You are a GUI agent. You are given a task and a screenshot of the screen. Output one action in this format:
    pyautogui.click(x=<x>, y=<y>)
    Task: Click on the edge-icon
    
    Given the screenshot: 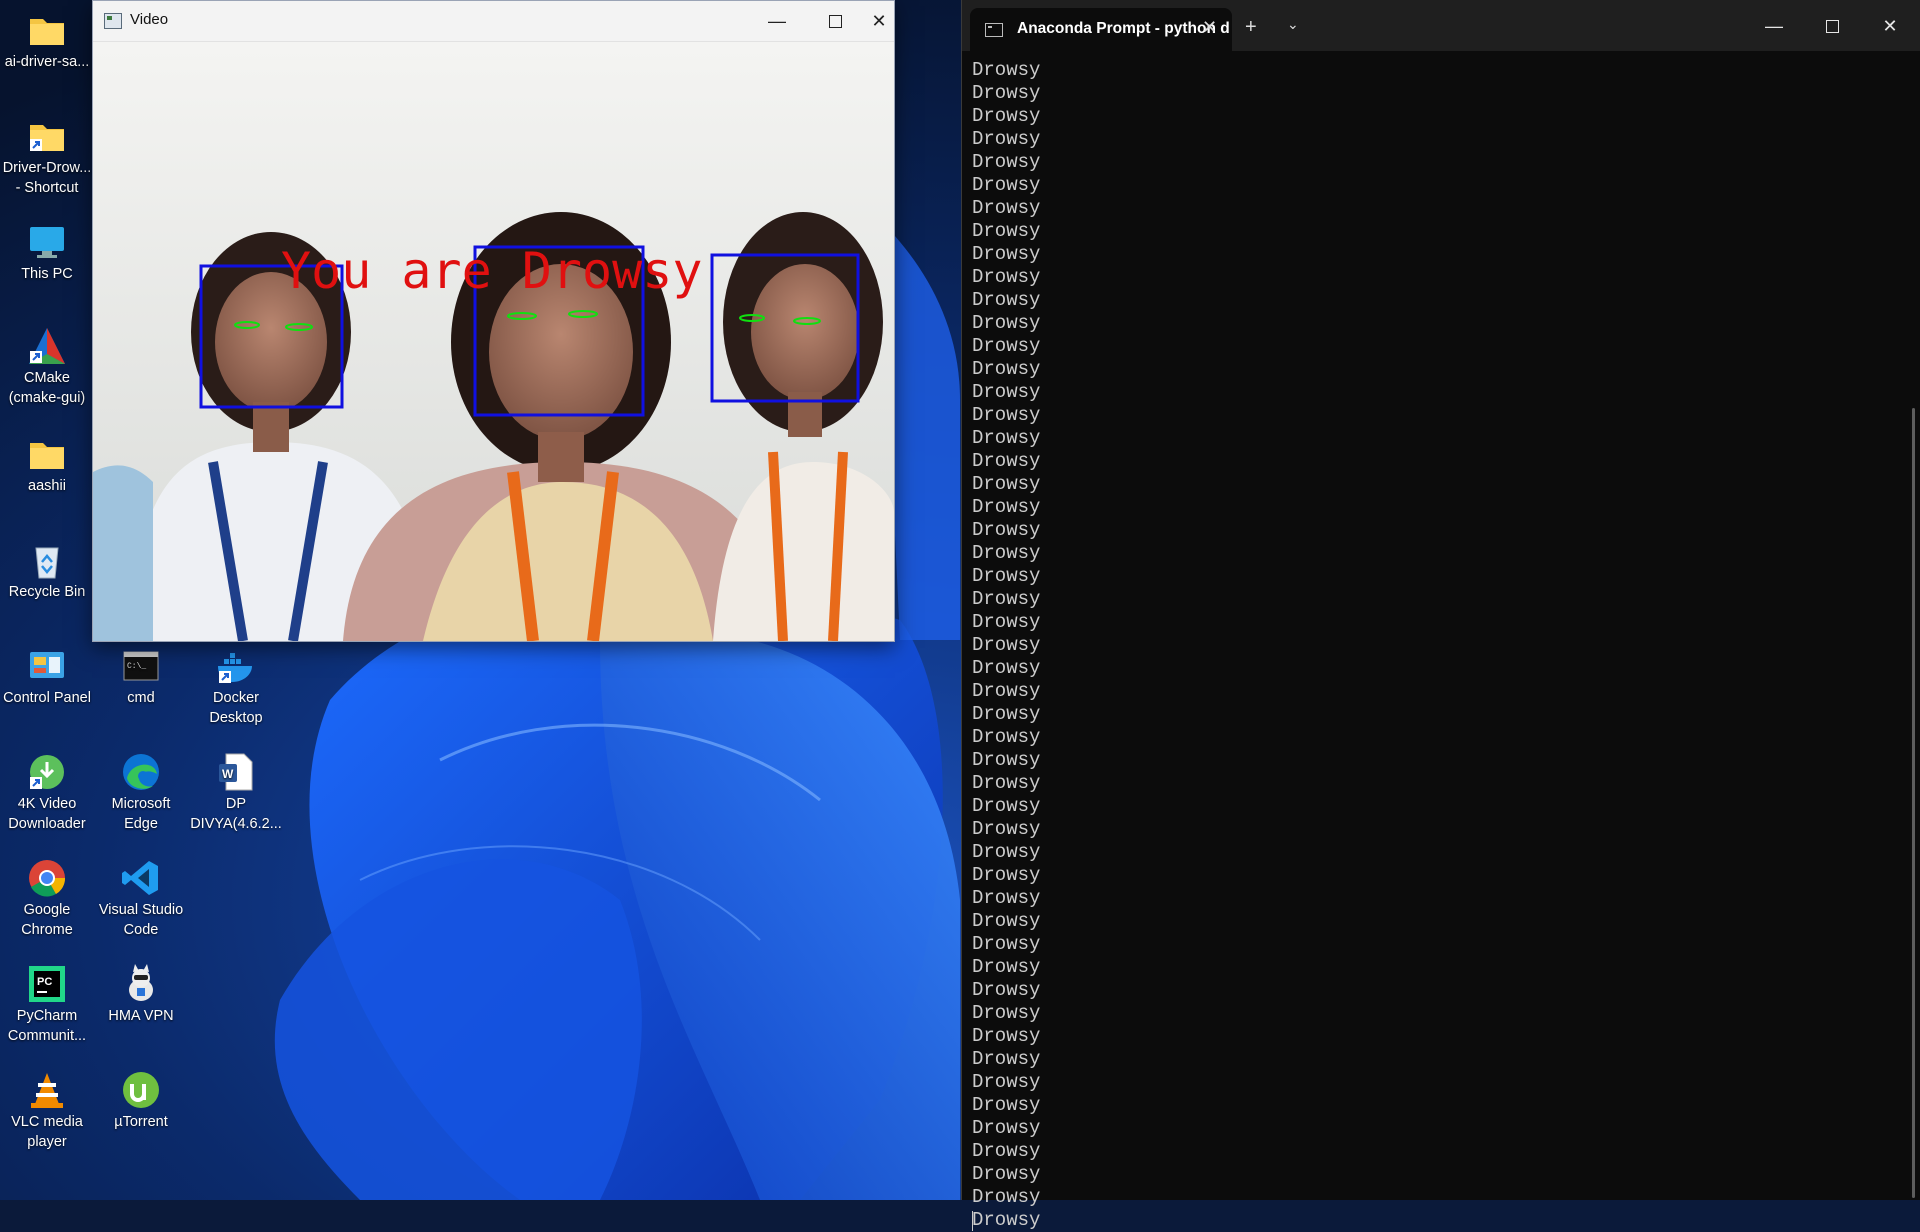 What is the action you would take?
    pyautogui.click(x=141, y=772)
    